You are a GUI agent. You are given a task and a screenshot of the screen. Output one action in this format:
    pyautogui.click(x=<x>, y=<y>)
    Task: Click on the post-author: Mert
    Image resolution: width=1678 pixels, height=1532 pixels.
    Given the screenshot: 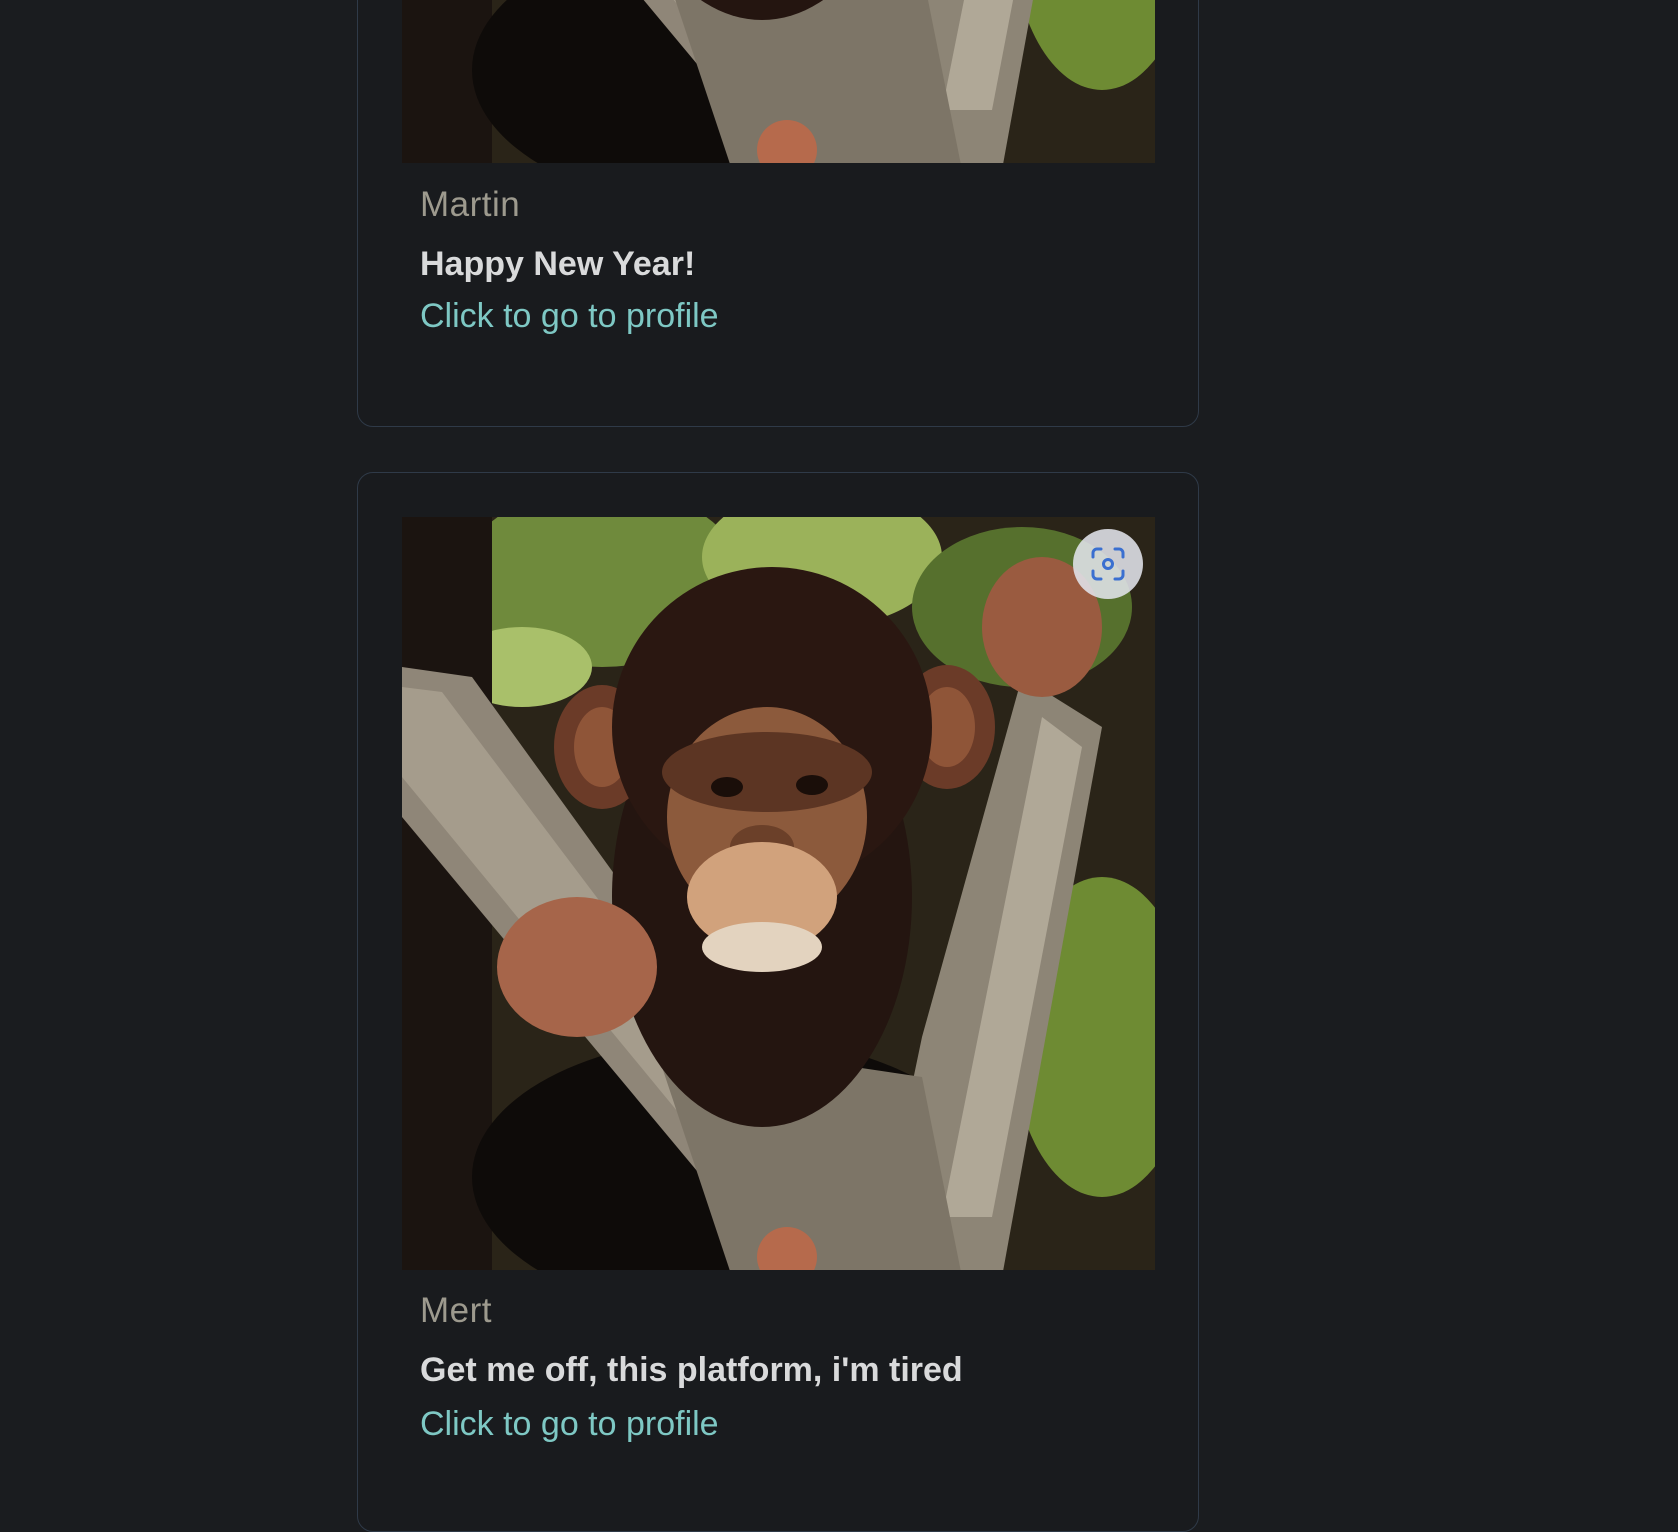 What is the action you would take?
    pyautogui.click(x=456, y=1310)
    